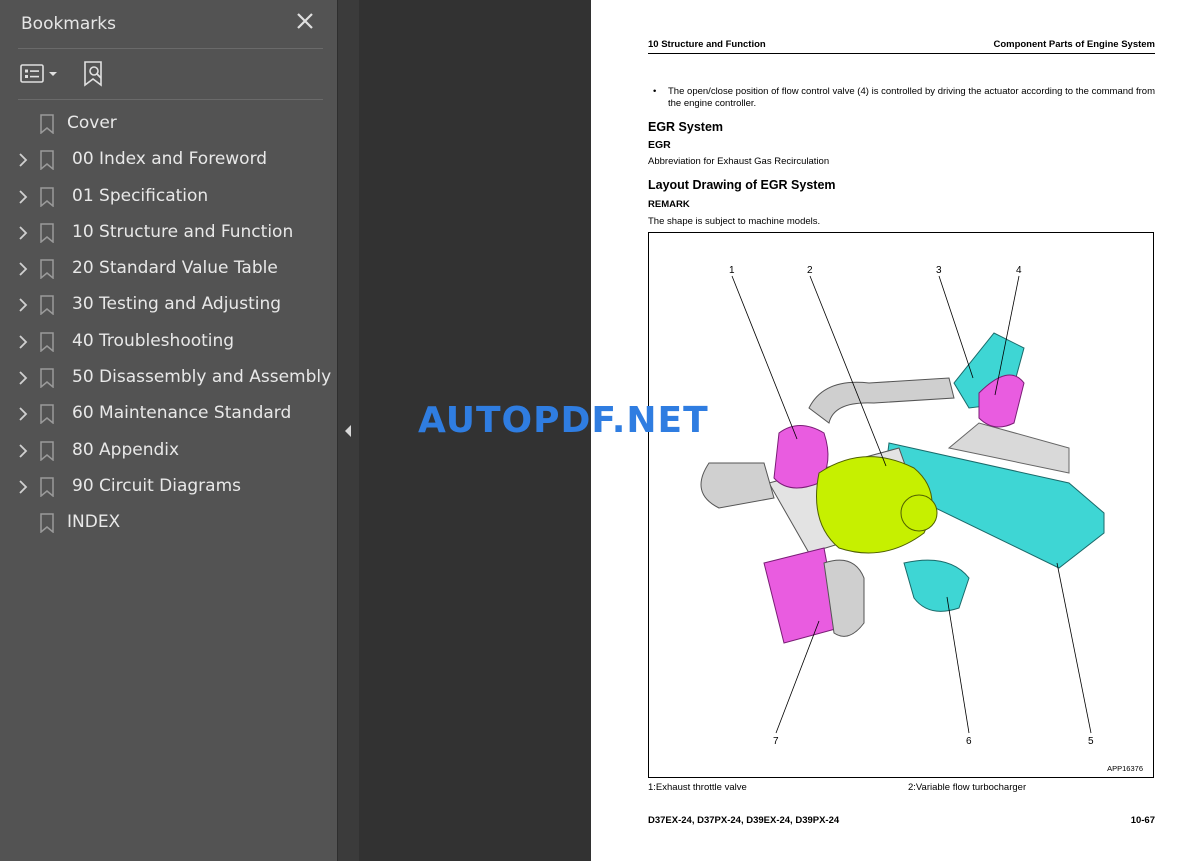  What do you see at coordinates (707, 44) in the screenshot?
I see `page-header-section: 10 Structure and Function` at bounding box center [707, 44].